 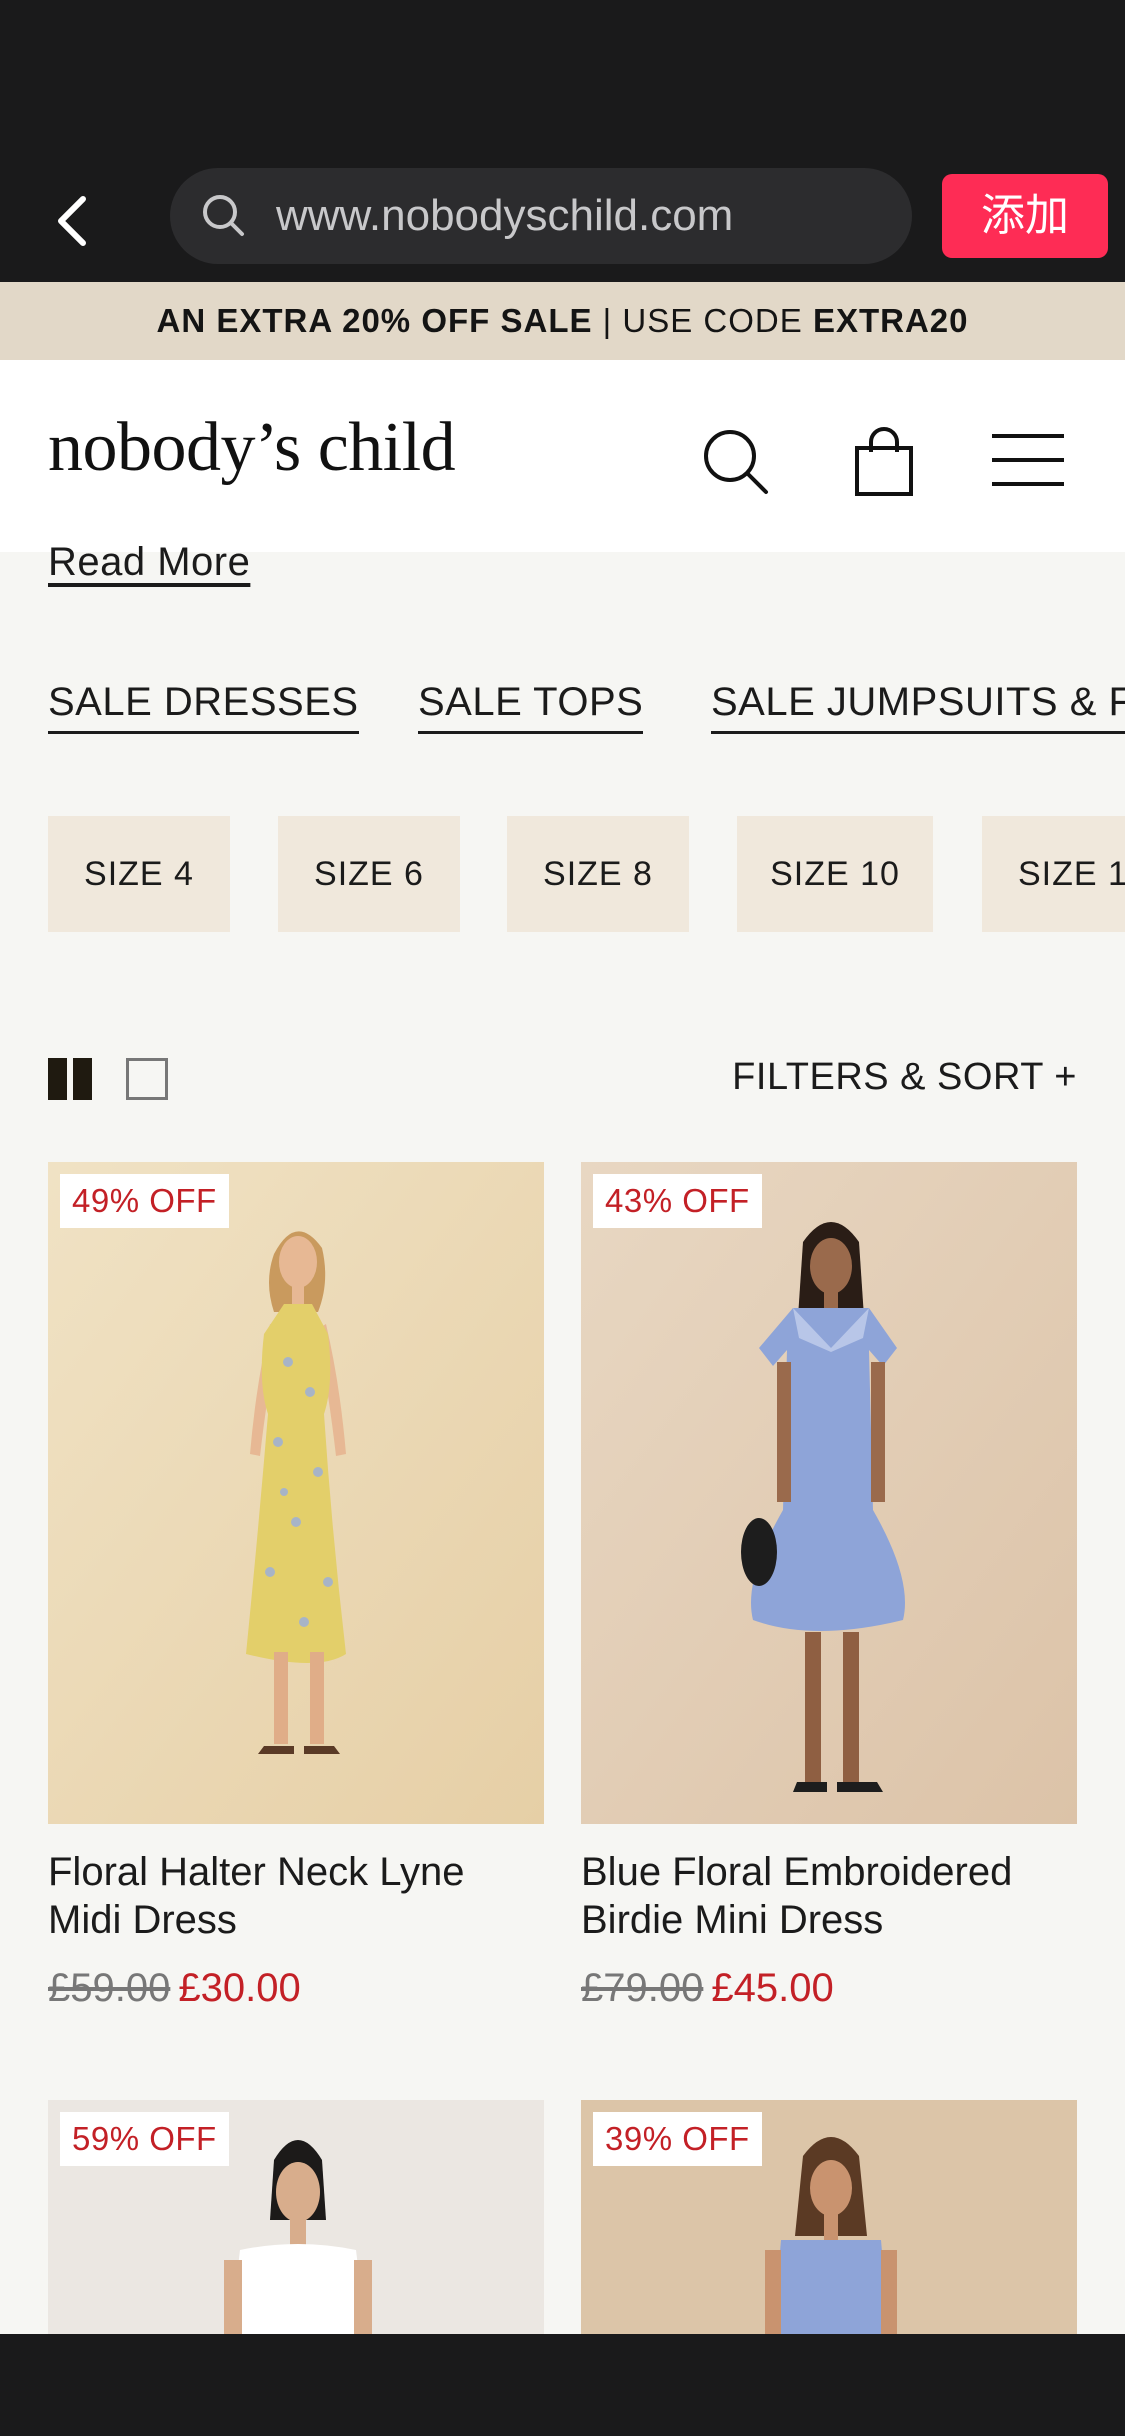 I want to click on product-name: Floral Halter Neck Lyne Midi Dress, so click(x=296, y=1896).